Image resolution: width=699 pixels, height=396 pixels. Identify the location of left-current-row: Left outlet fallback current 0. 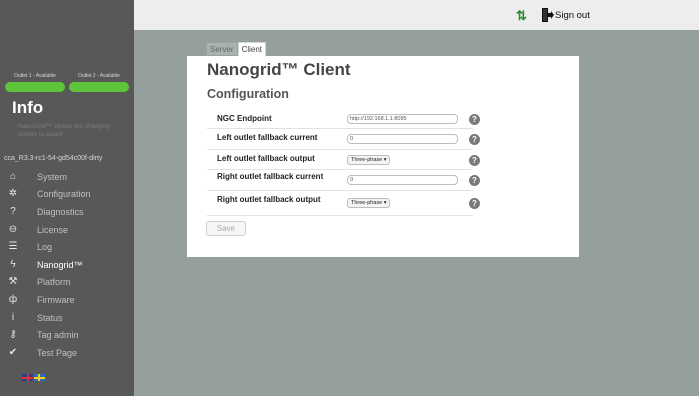
(340, 139).